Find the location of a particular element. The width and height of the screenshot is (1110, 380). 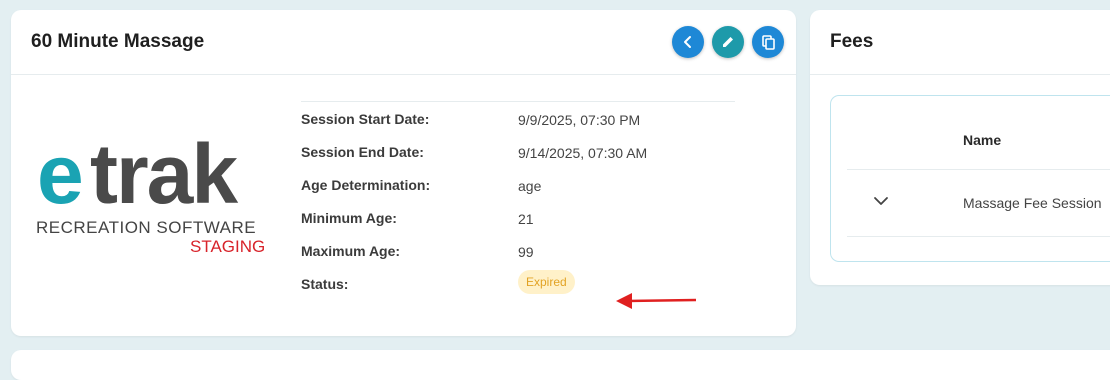

logo-subtitle: RECREATION SOFTWARE is located at coordinates (146, 227).